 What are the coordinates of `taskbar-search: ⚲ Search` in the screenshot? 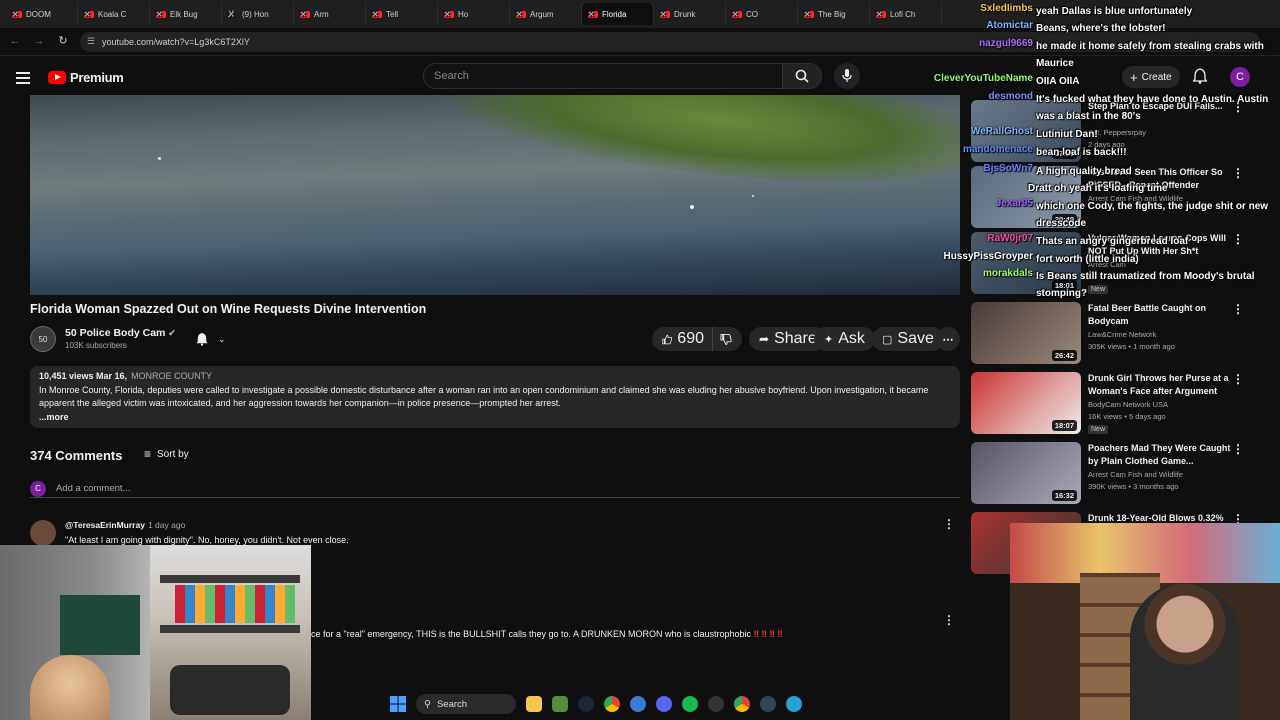 It's located at (466, 704).